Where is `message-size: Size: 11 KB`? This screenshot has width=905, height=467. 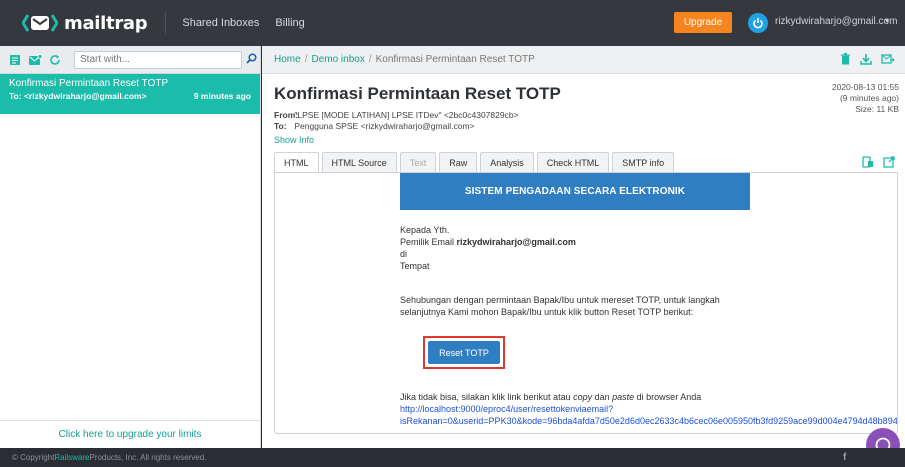
message-size: Size: 11 KB is located at coordinates (877, 109).